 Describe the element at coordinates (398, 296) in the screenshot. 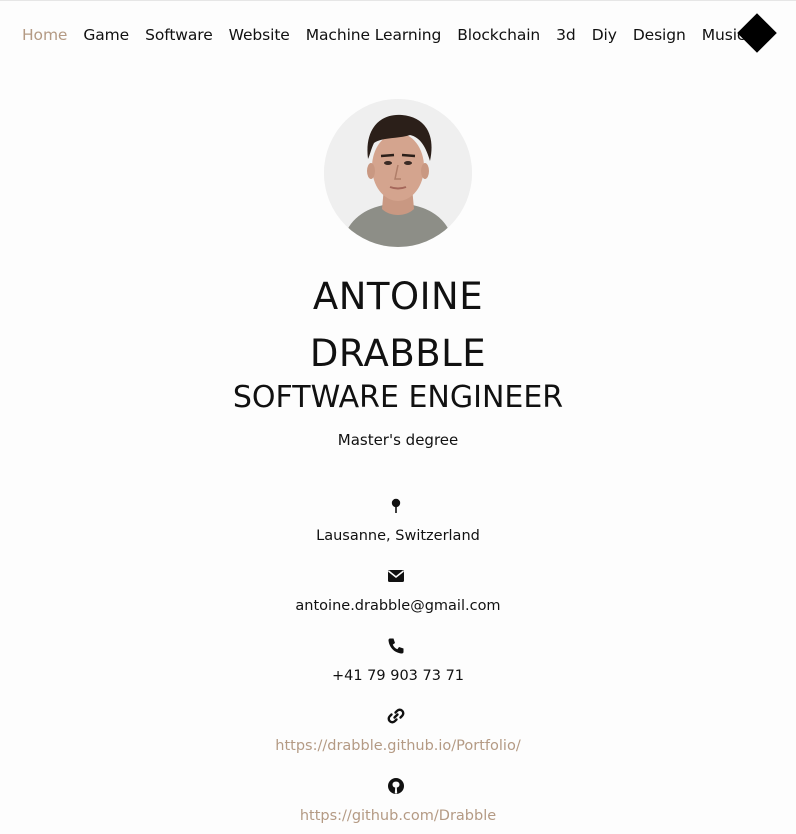

I see `name-first: ANTOINE` at that location.